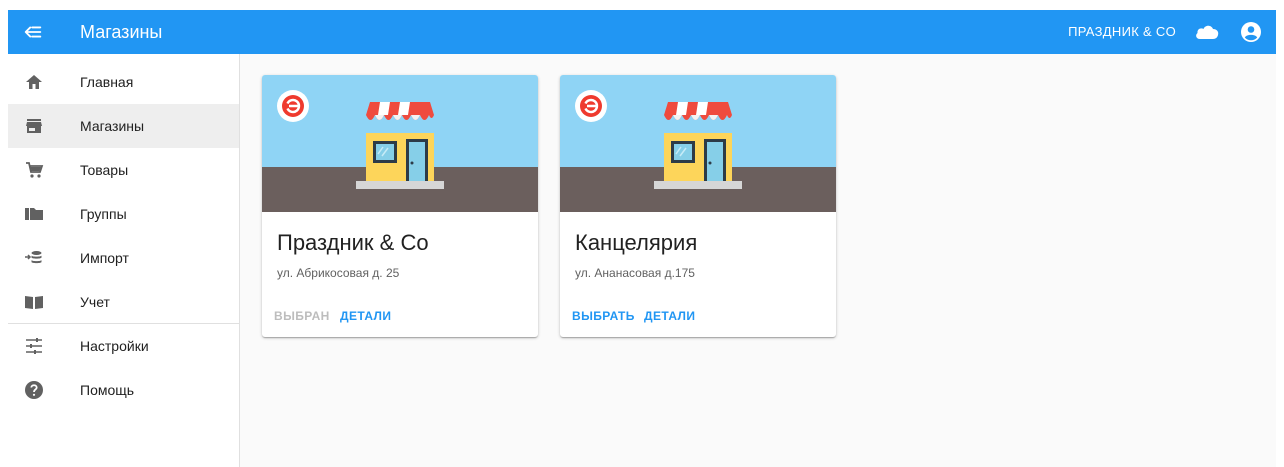 The image size is (1284, 467). I want to click on account-circle-icon, so click(1251, 32).